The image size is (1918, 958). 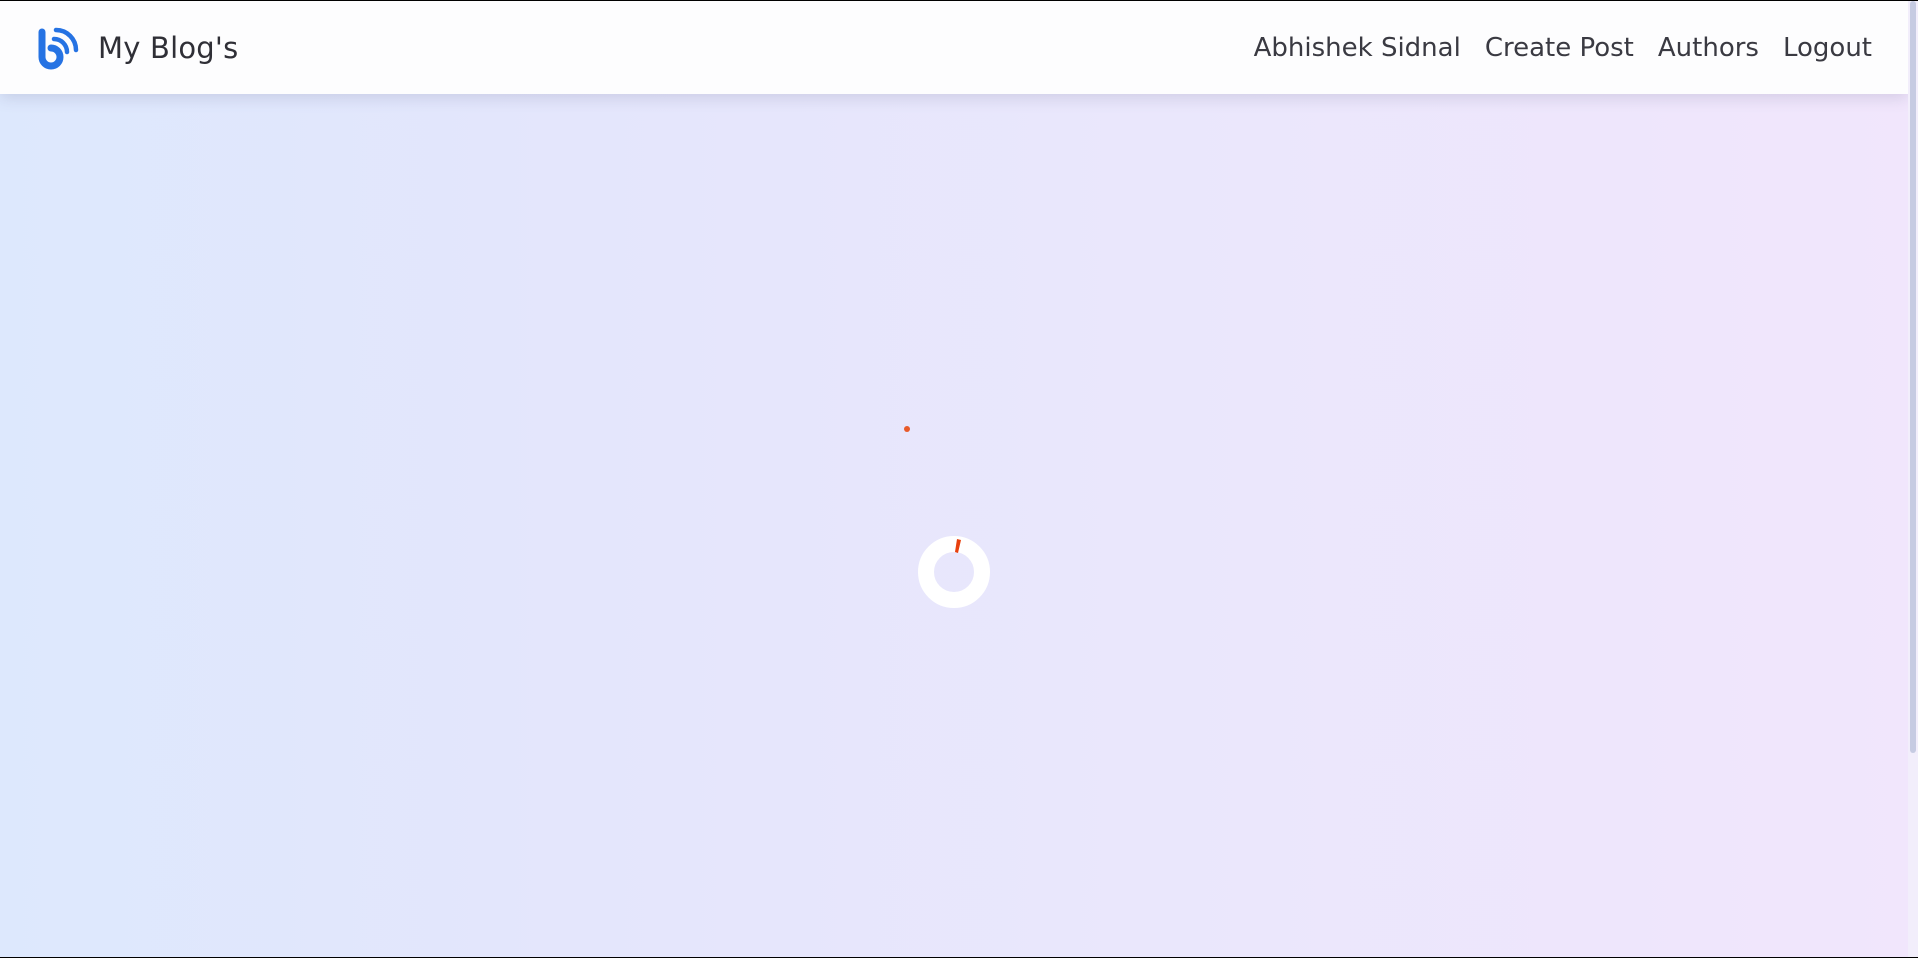 What do you see at coordinates (1357, 48) in the screenshot?
I see `nav-link-profile: Abhishek Sidnal` at bounding box center [1357, 48].